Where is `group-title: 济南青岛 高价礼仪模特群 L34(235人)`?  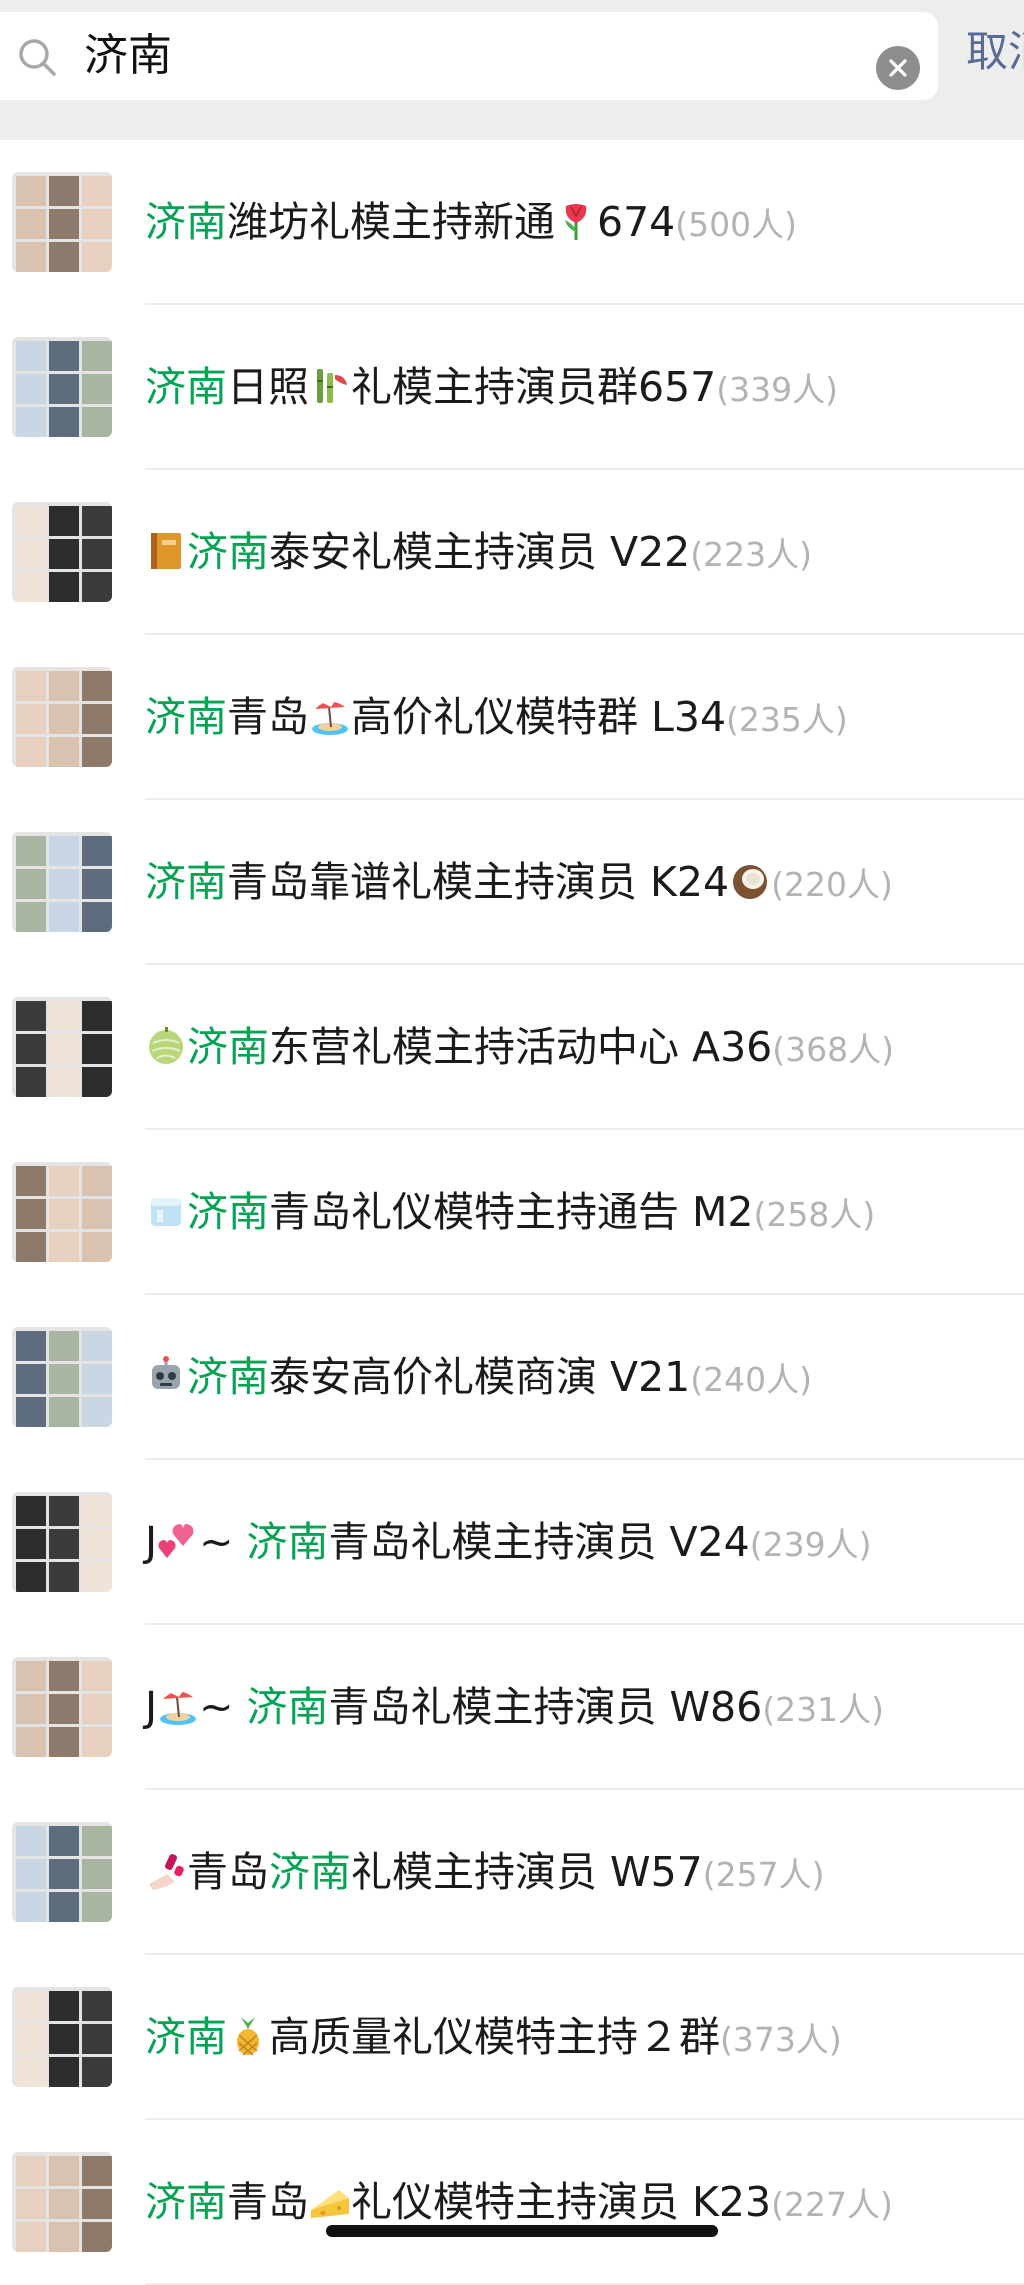
group-title: 济南青岛 高价礼仪模特群 L34(235人) is located at coordinates (496, 717).